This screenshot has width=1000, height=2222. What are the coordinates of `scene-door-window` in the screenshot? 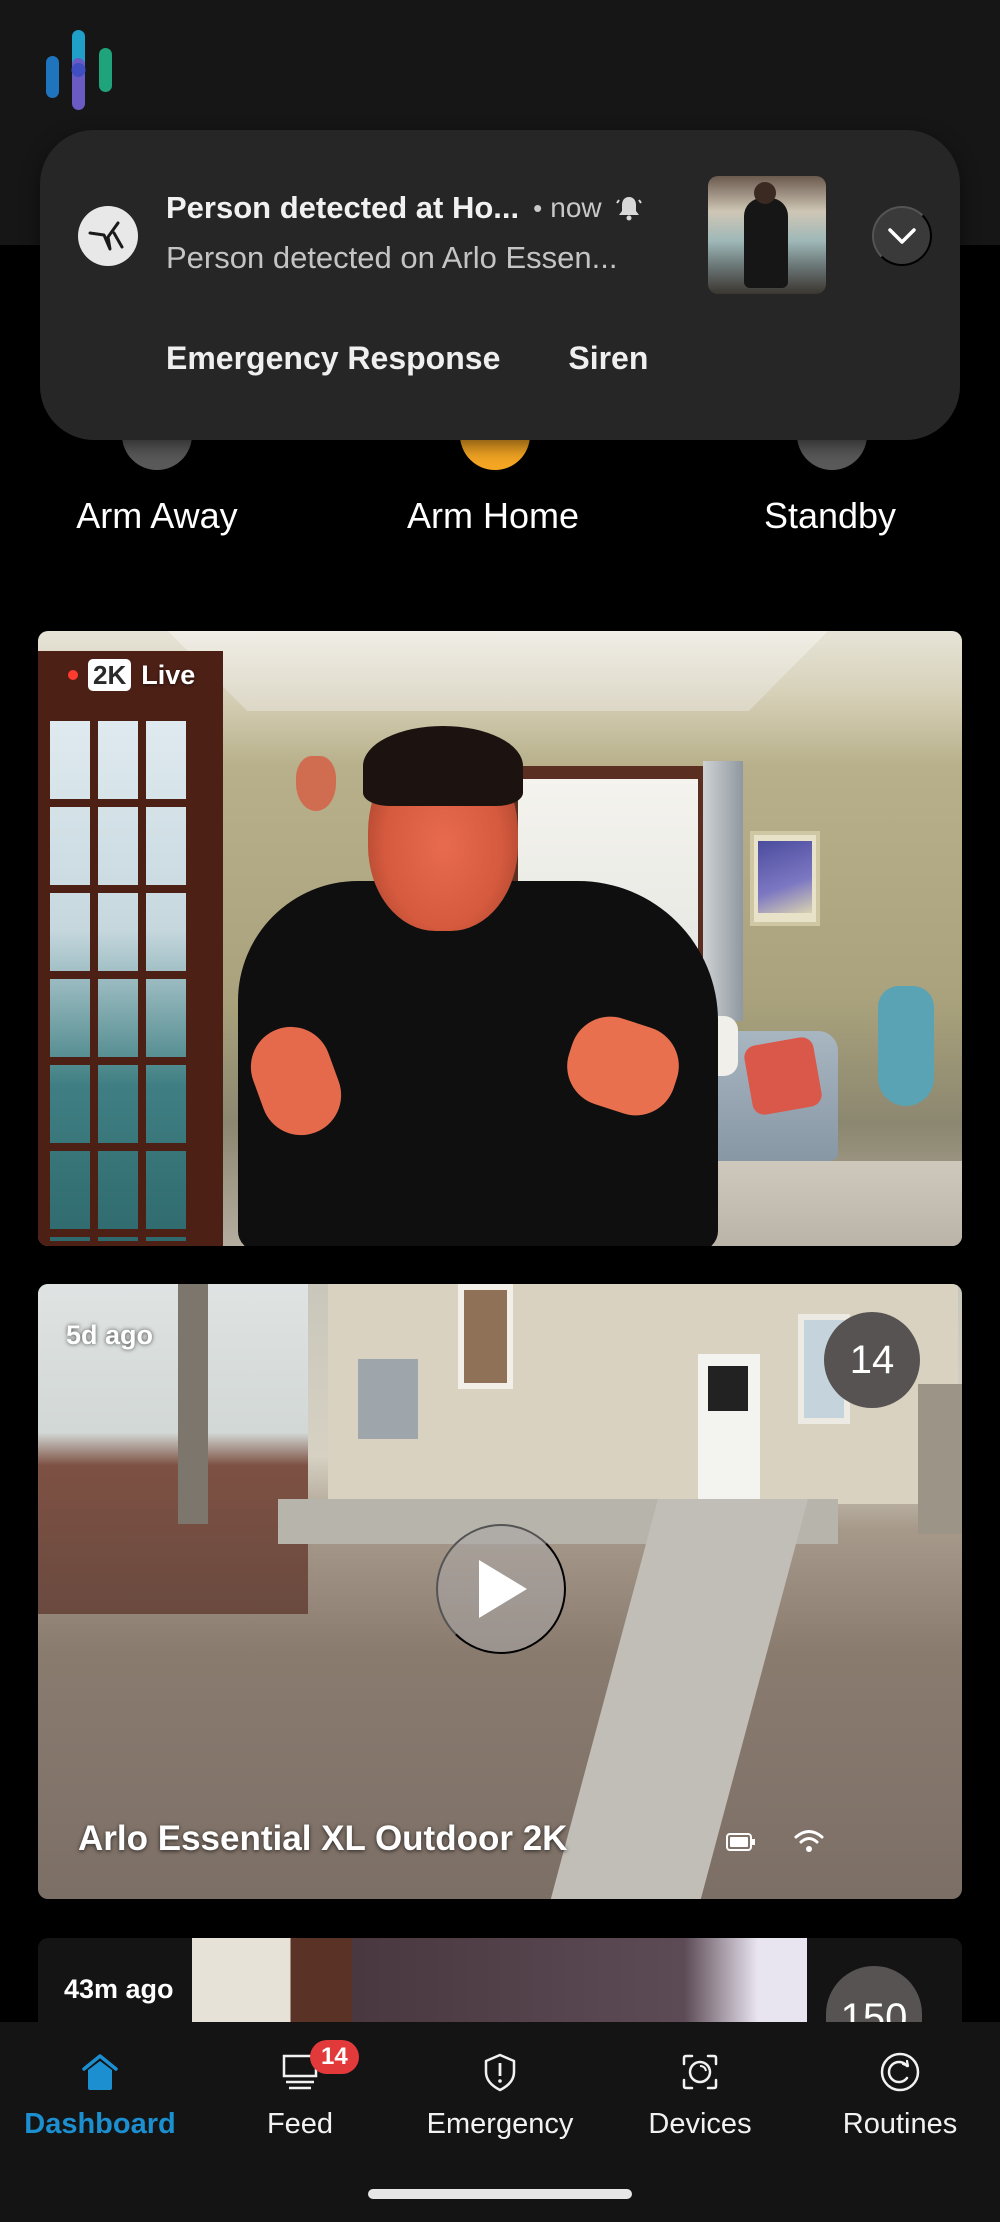 It's located at (728, 1388).